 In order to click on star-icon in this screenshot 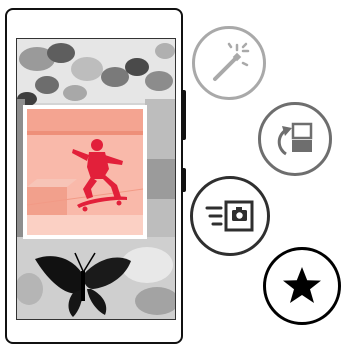, I will do `click(302, 285)`.